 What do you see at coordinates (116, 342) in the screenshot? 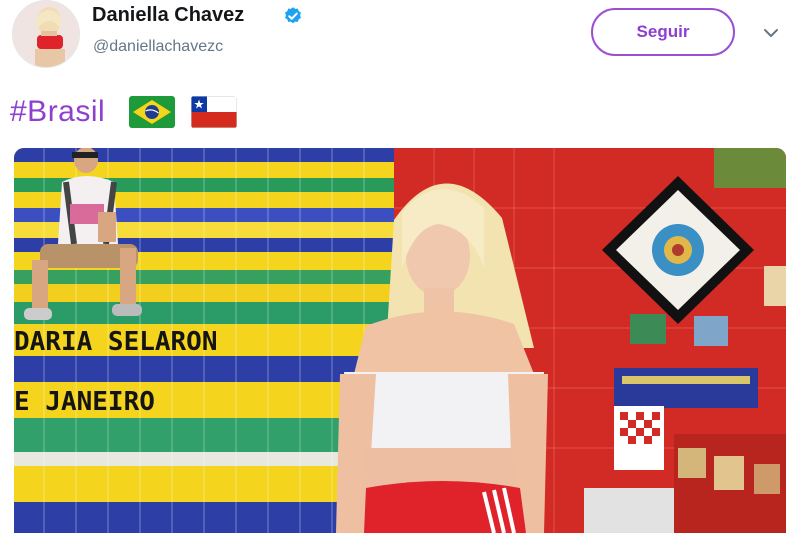
I see `signage-line-1: DARIA SELARON` at bounding box center [116, 342].